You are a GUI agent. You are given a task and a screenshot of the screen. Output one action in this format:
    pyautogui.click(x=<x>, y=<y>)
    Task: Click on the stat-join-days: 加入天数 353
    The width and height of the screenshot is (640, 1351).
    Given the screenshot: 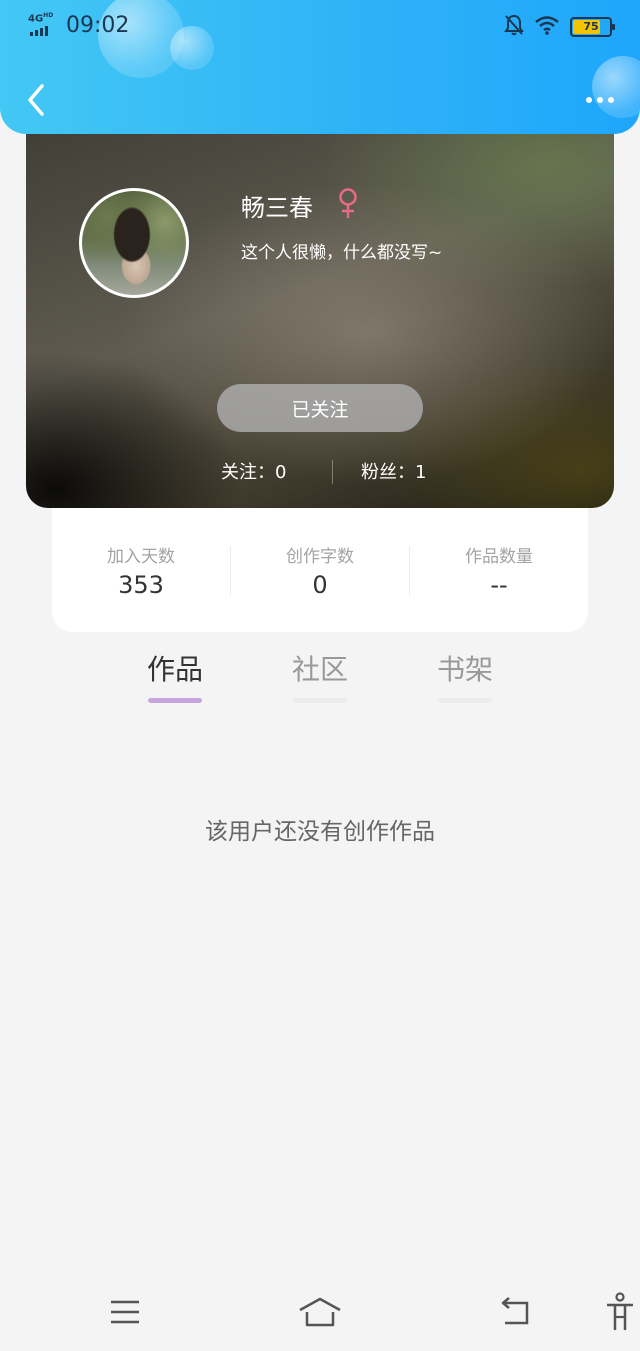 What is the action you would take?
    pyautogui.click(x=141, y=570)
    